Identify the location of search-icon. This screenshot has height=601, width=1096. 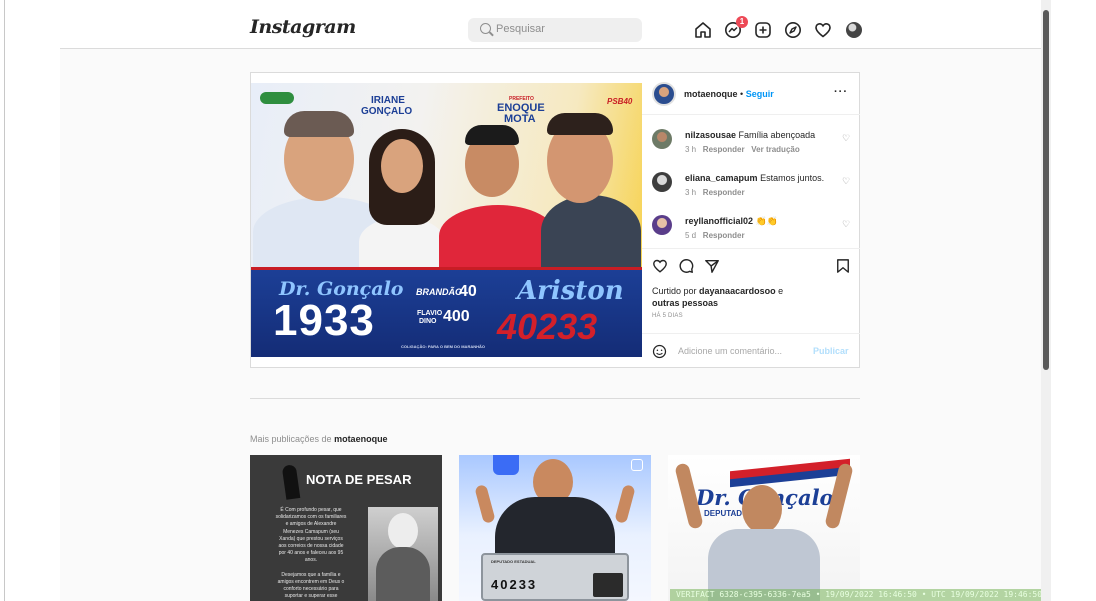
(485, 28).